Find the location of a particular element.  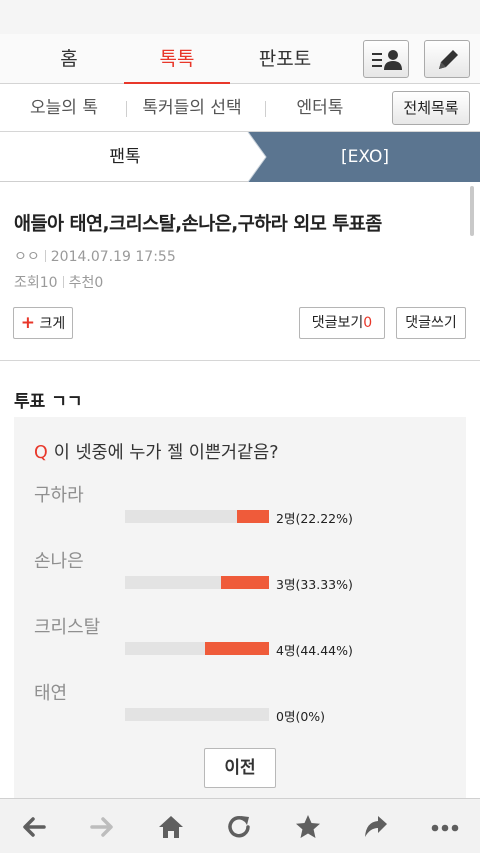

poll-option-result: 3명(33.33%) is located at coordinates (314, 584).